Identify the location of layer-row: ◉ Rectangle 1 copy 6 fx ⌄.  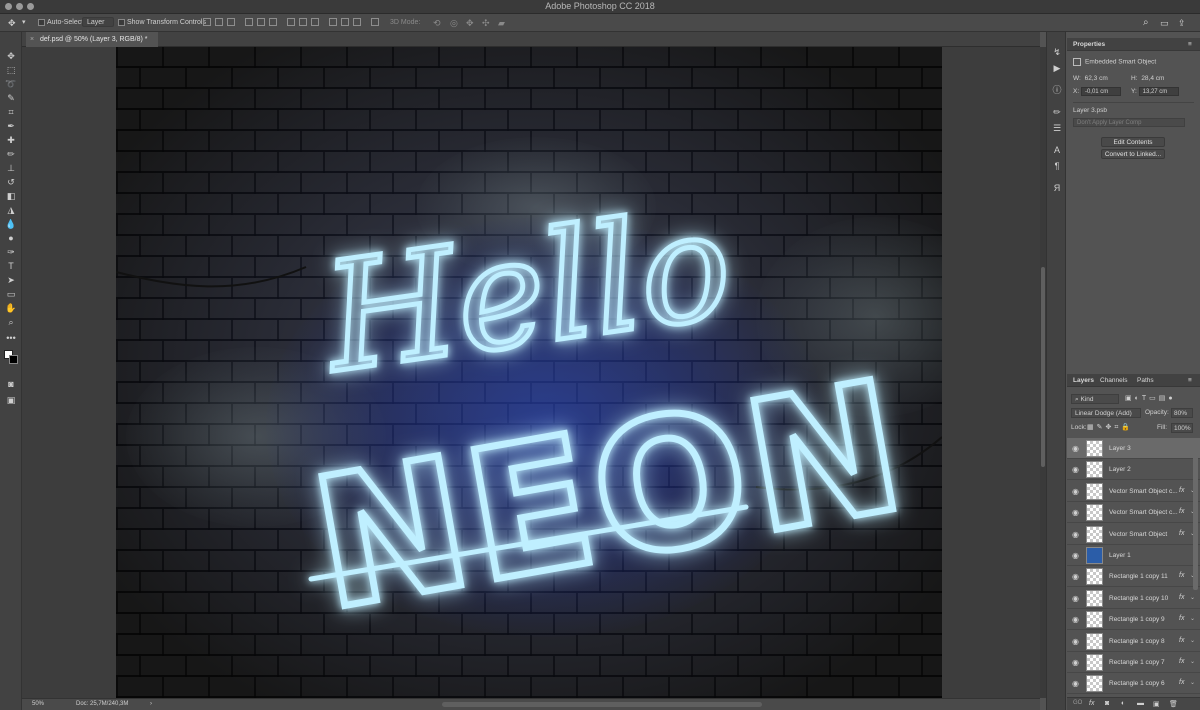
(1133, 684).